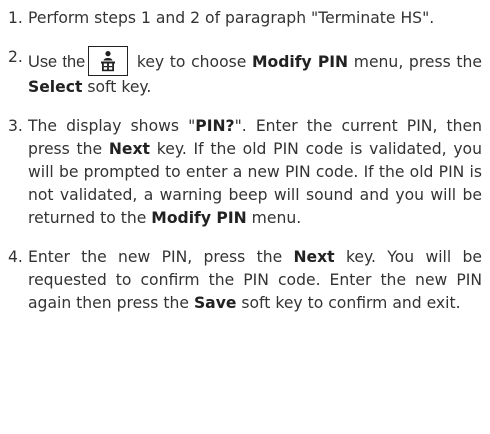  What do you see at coordinates (215, 303) in the screenshot?
I see `save-softkey-label: Save` at bounding box center [215, 303].